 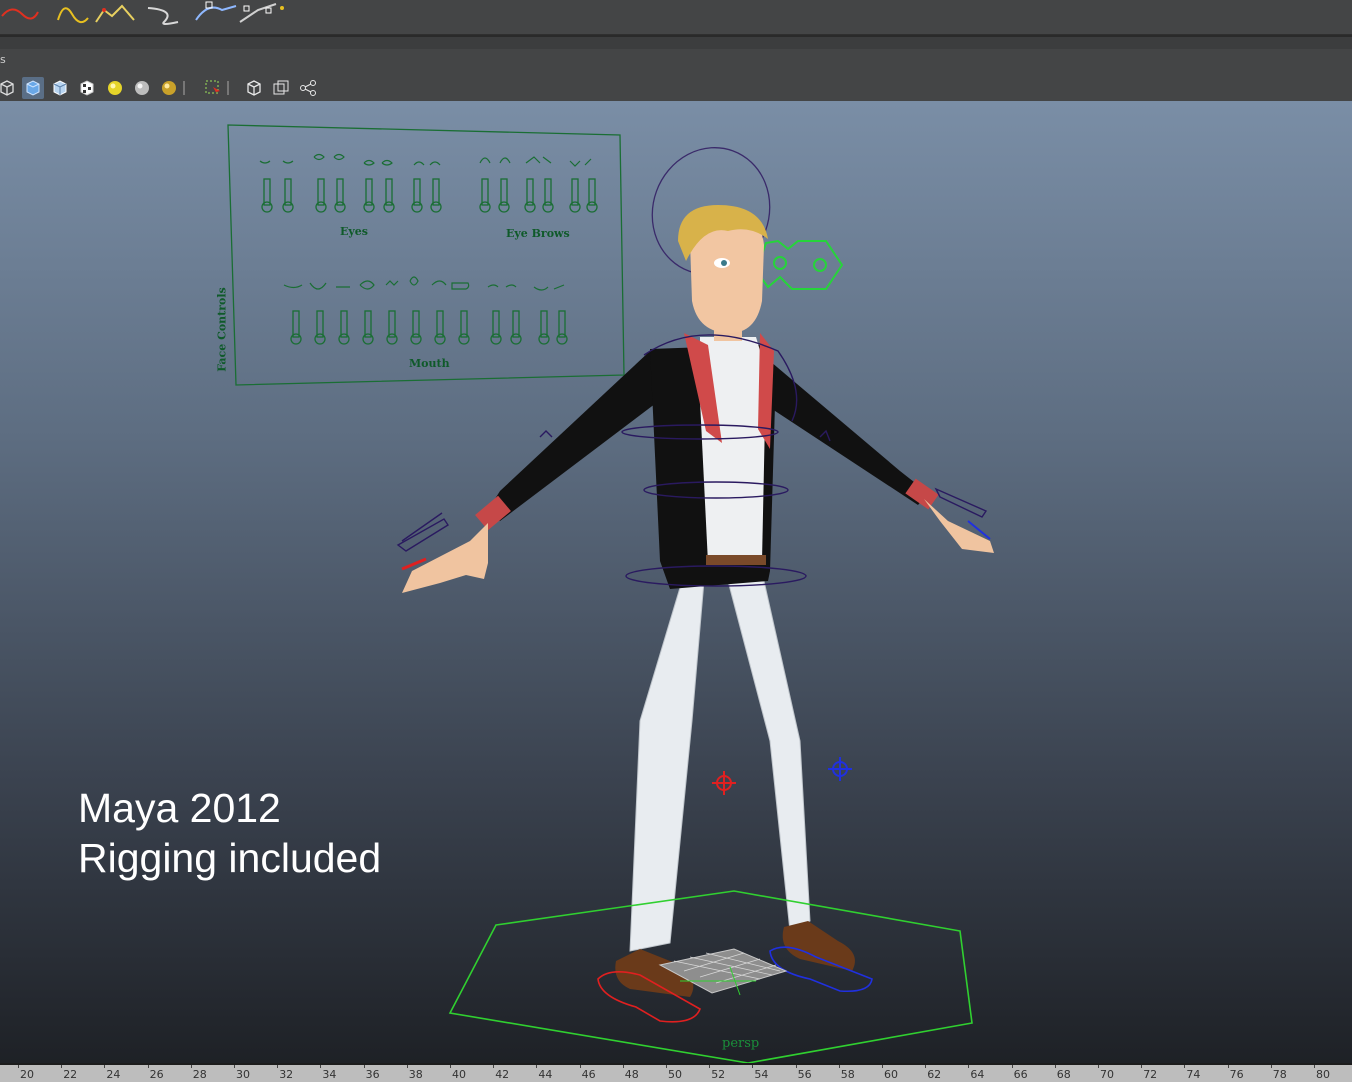 I want to click on smooth-shading-icon, so click(x=33, y=88).